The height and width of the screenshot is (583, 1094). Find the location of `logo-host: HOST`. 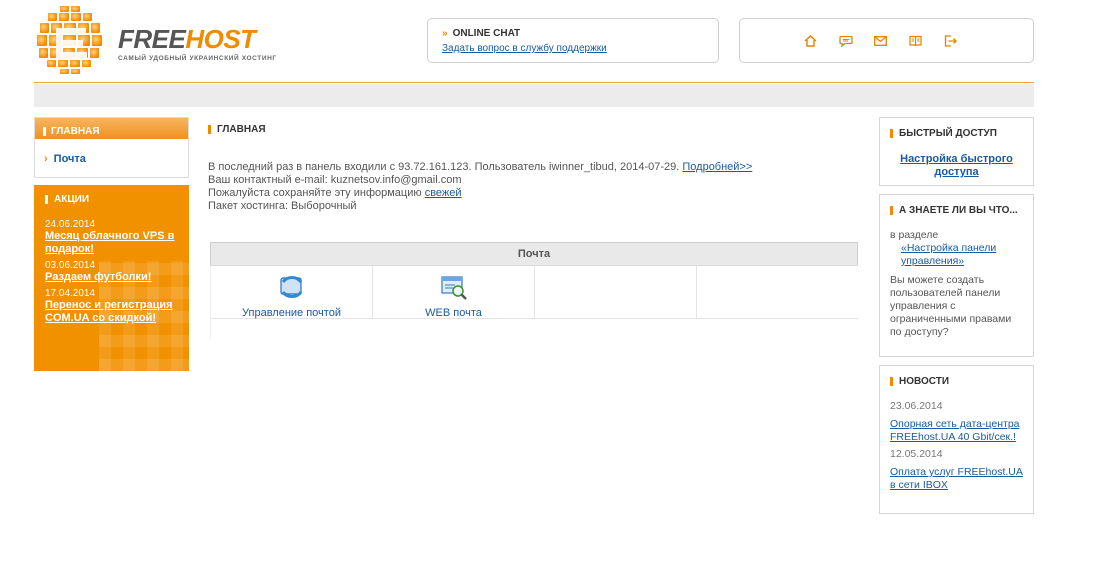

logo-host: HOST is located at coordinates (220, 39).